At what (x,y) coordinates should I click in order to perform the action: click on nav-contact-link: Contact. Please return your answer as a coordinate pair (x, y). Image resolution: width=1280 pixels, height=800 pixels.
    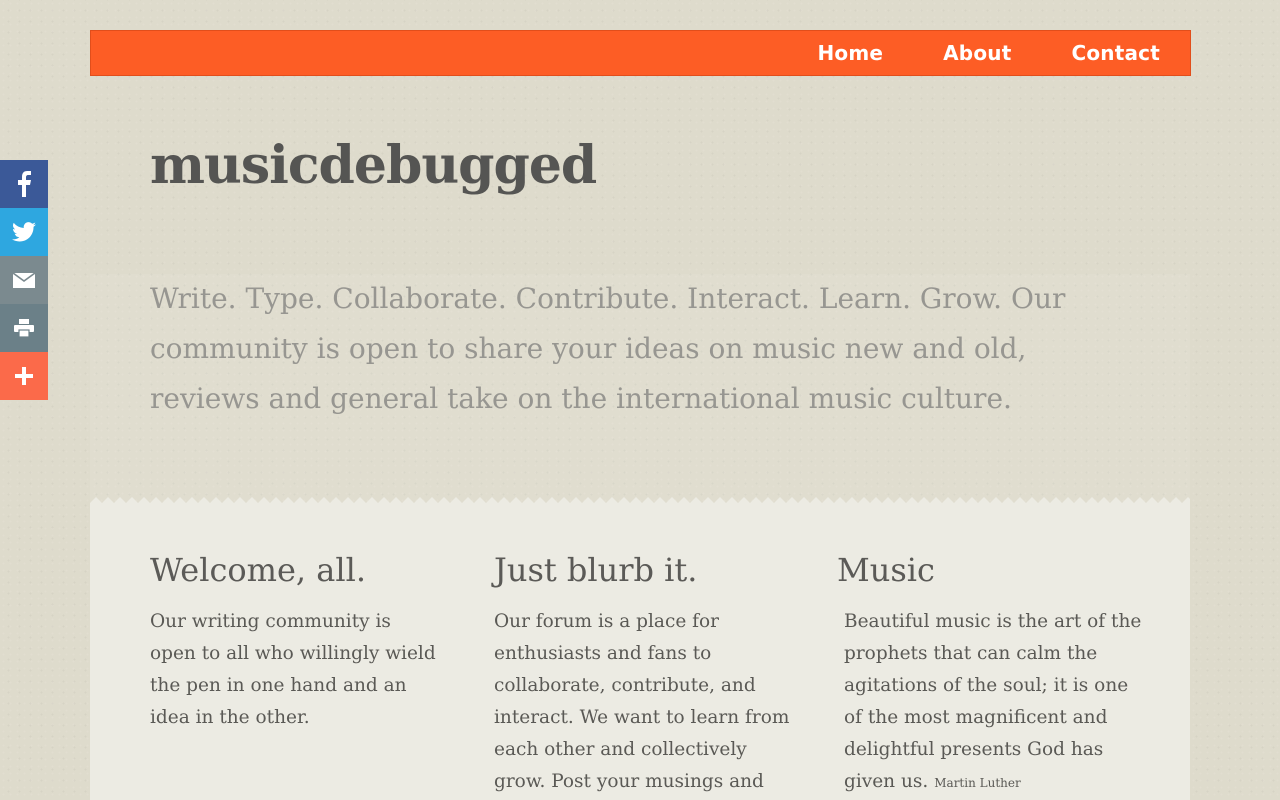
    Looking at the image, I should click on (1115, 53).